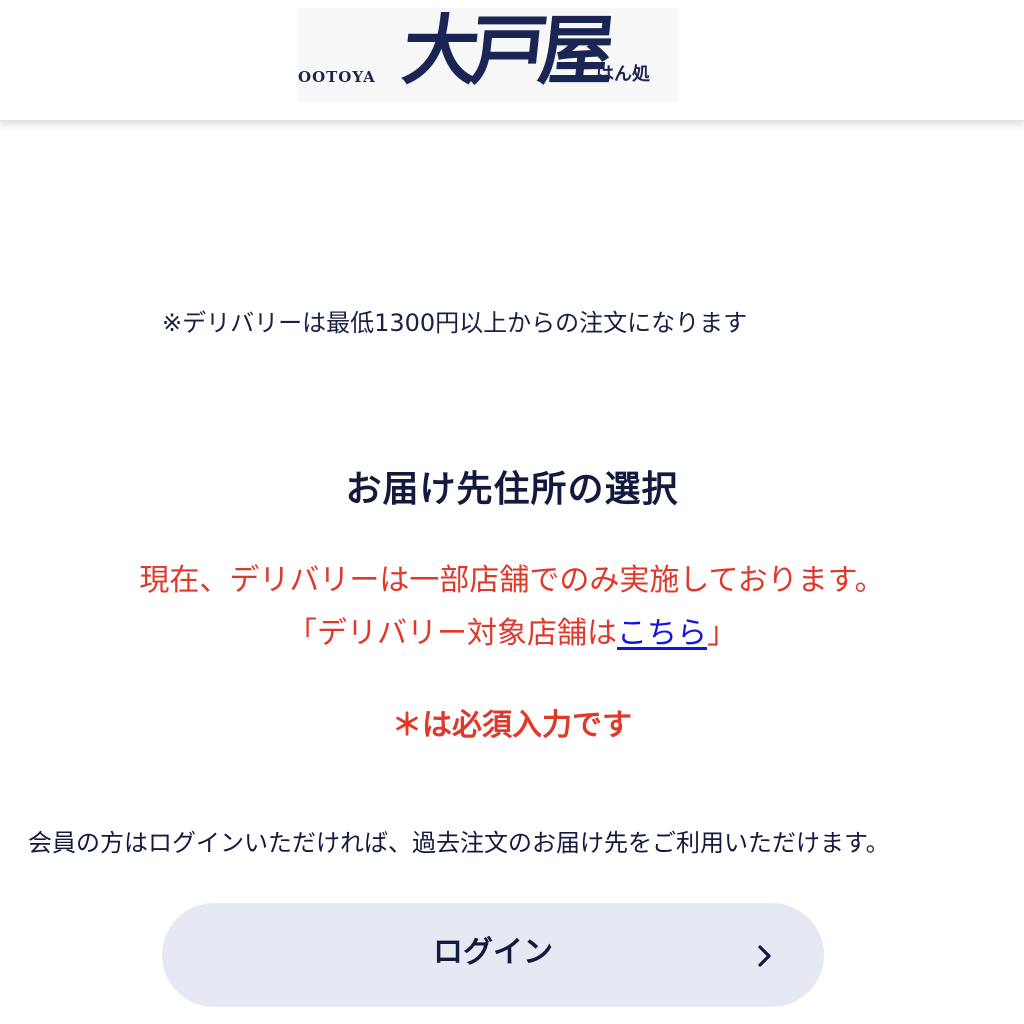  What do you see at coordinates (662, 633) in the screenshot?
I see `delivery-stores-link: こちら` at bounding box center [662, 633].